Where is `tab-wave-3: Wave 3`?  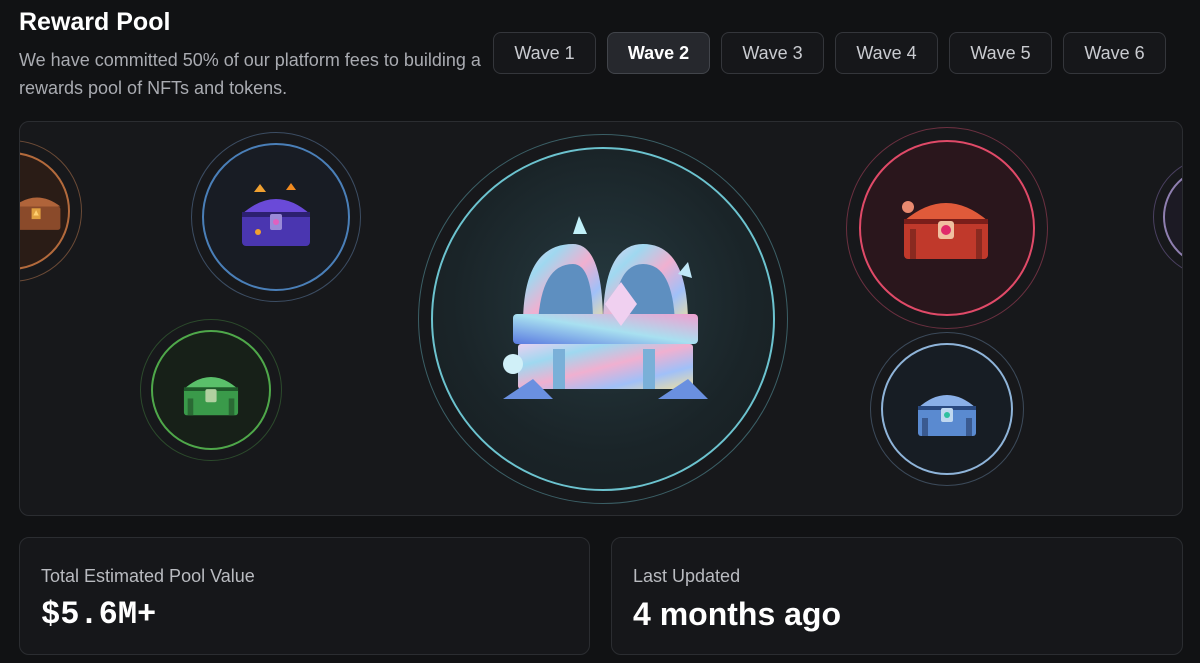
tab-wave-3: Wave 3 is located at coordinates (772, 53).